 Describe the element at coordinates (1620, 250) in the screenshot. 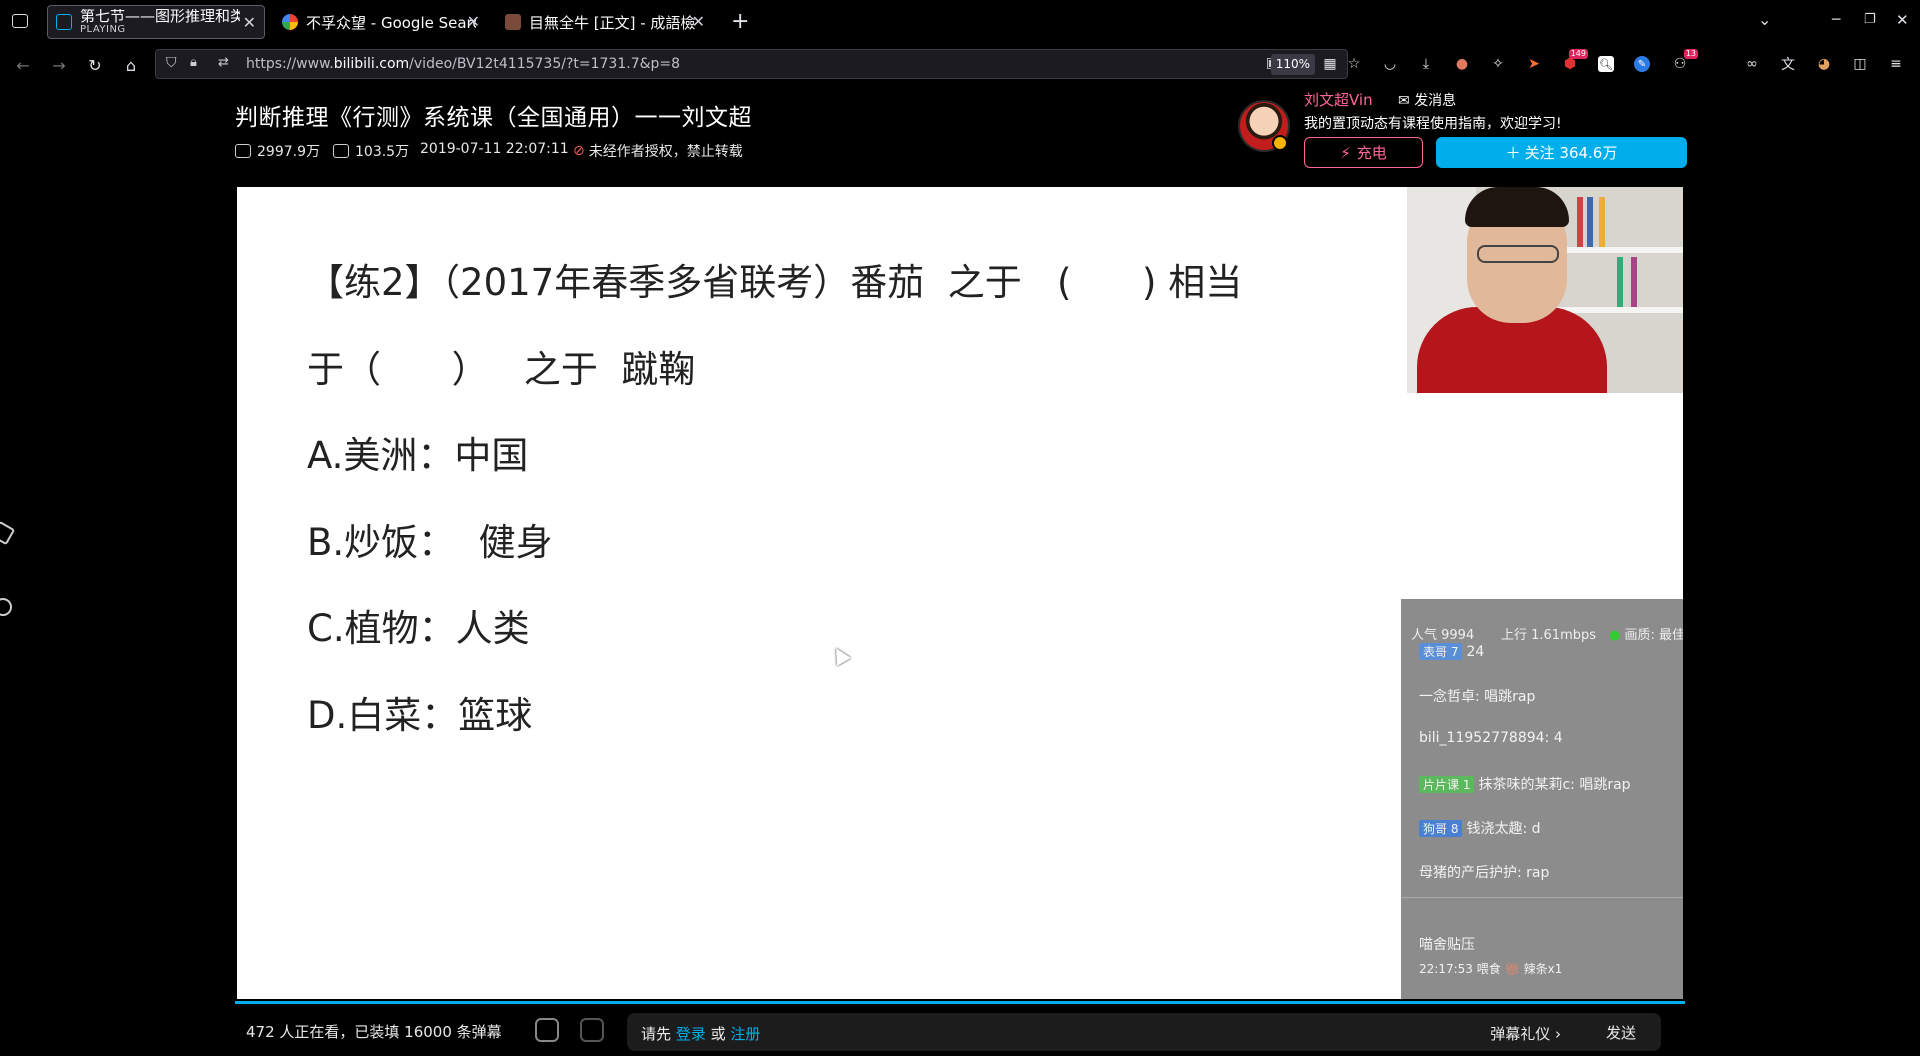

I see `bookshelf` at that location.